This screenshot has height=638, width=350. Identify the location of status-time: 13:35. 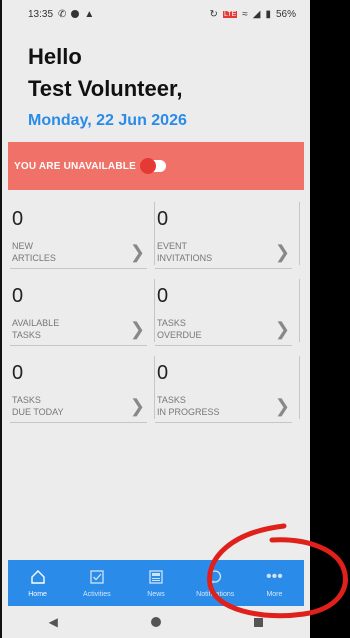
(41, 14).